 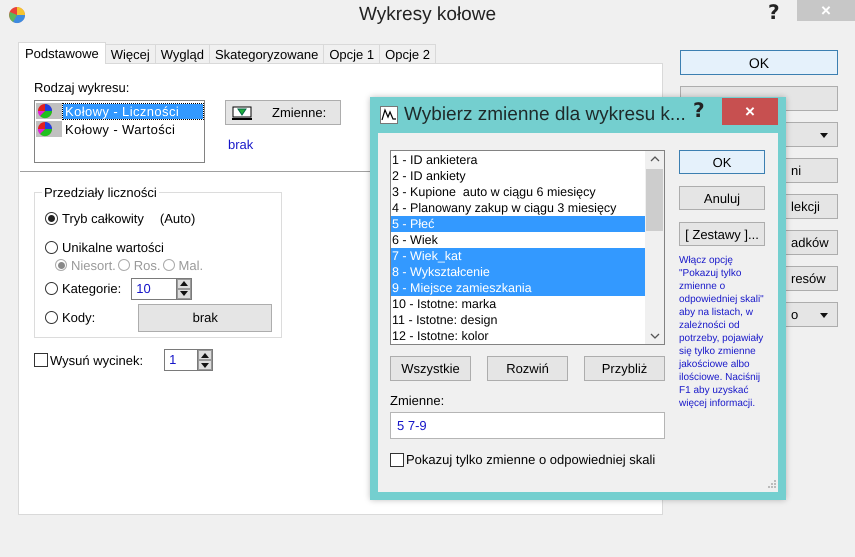 What do you see at coordinates (178, 218) in the screenshot?
I see `auto-note: (Auto)` at bounding box center [178, 218].